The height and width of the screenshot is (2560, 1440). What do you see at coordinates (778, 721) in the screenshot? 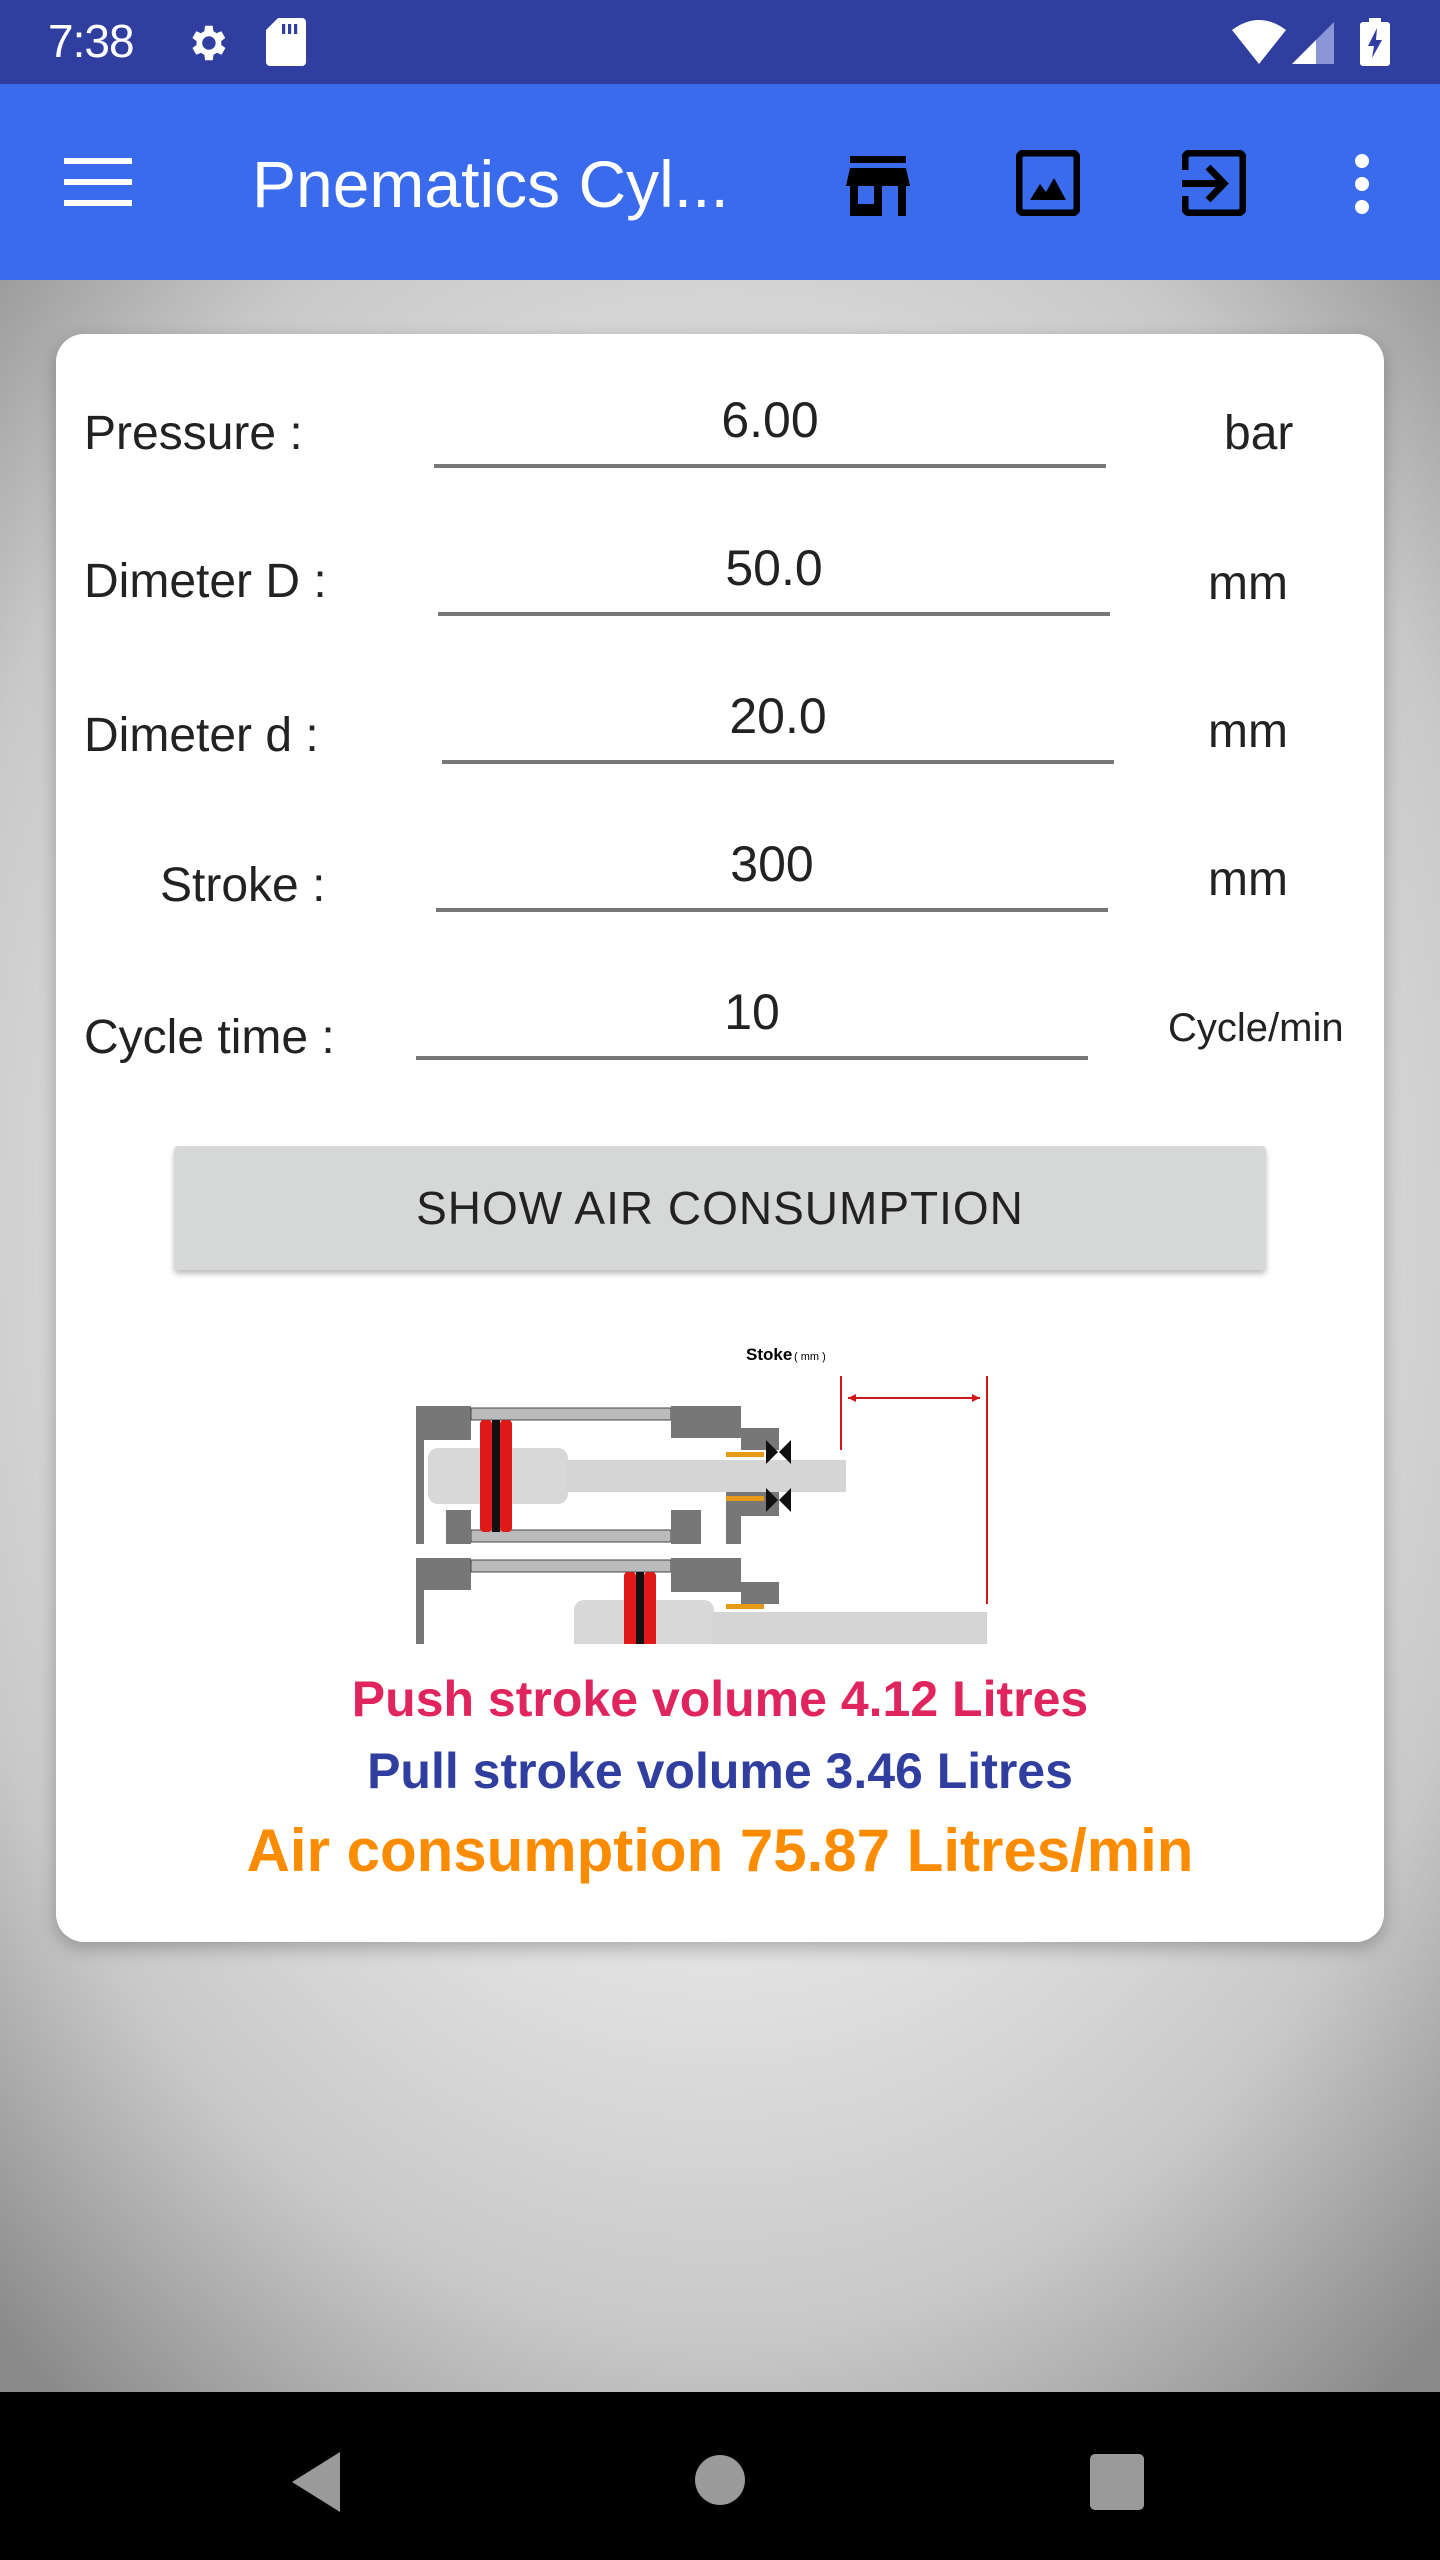
I see `diameter-small-input` at bounding box center [778, 721].